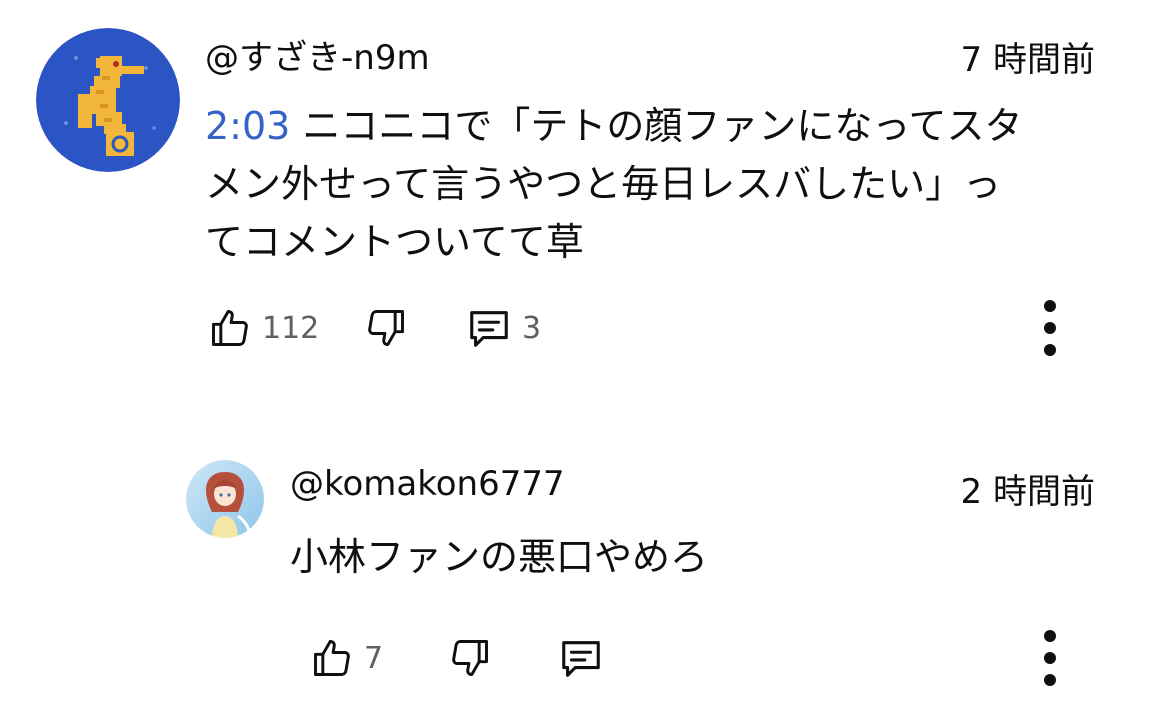 Image resolution: width=1170 pixels, height=725 pixels. I want to click on reply-timestamp: 2 時間前, so click(1027, 492).